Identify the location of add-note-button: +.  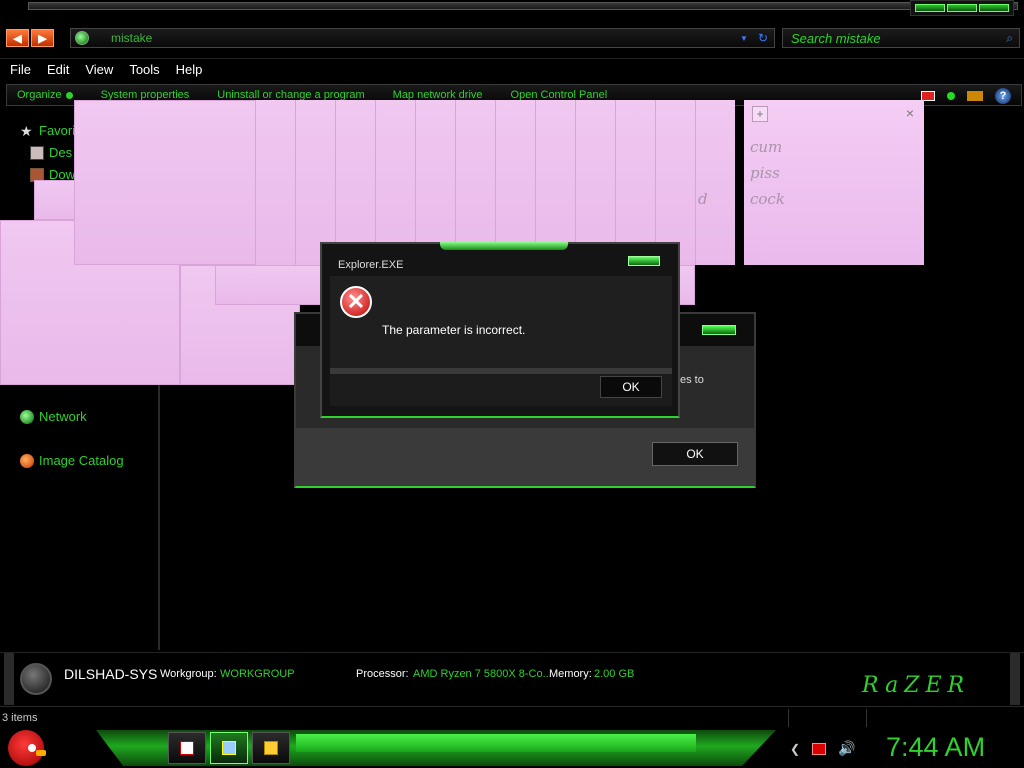
(760, 114).